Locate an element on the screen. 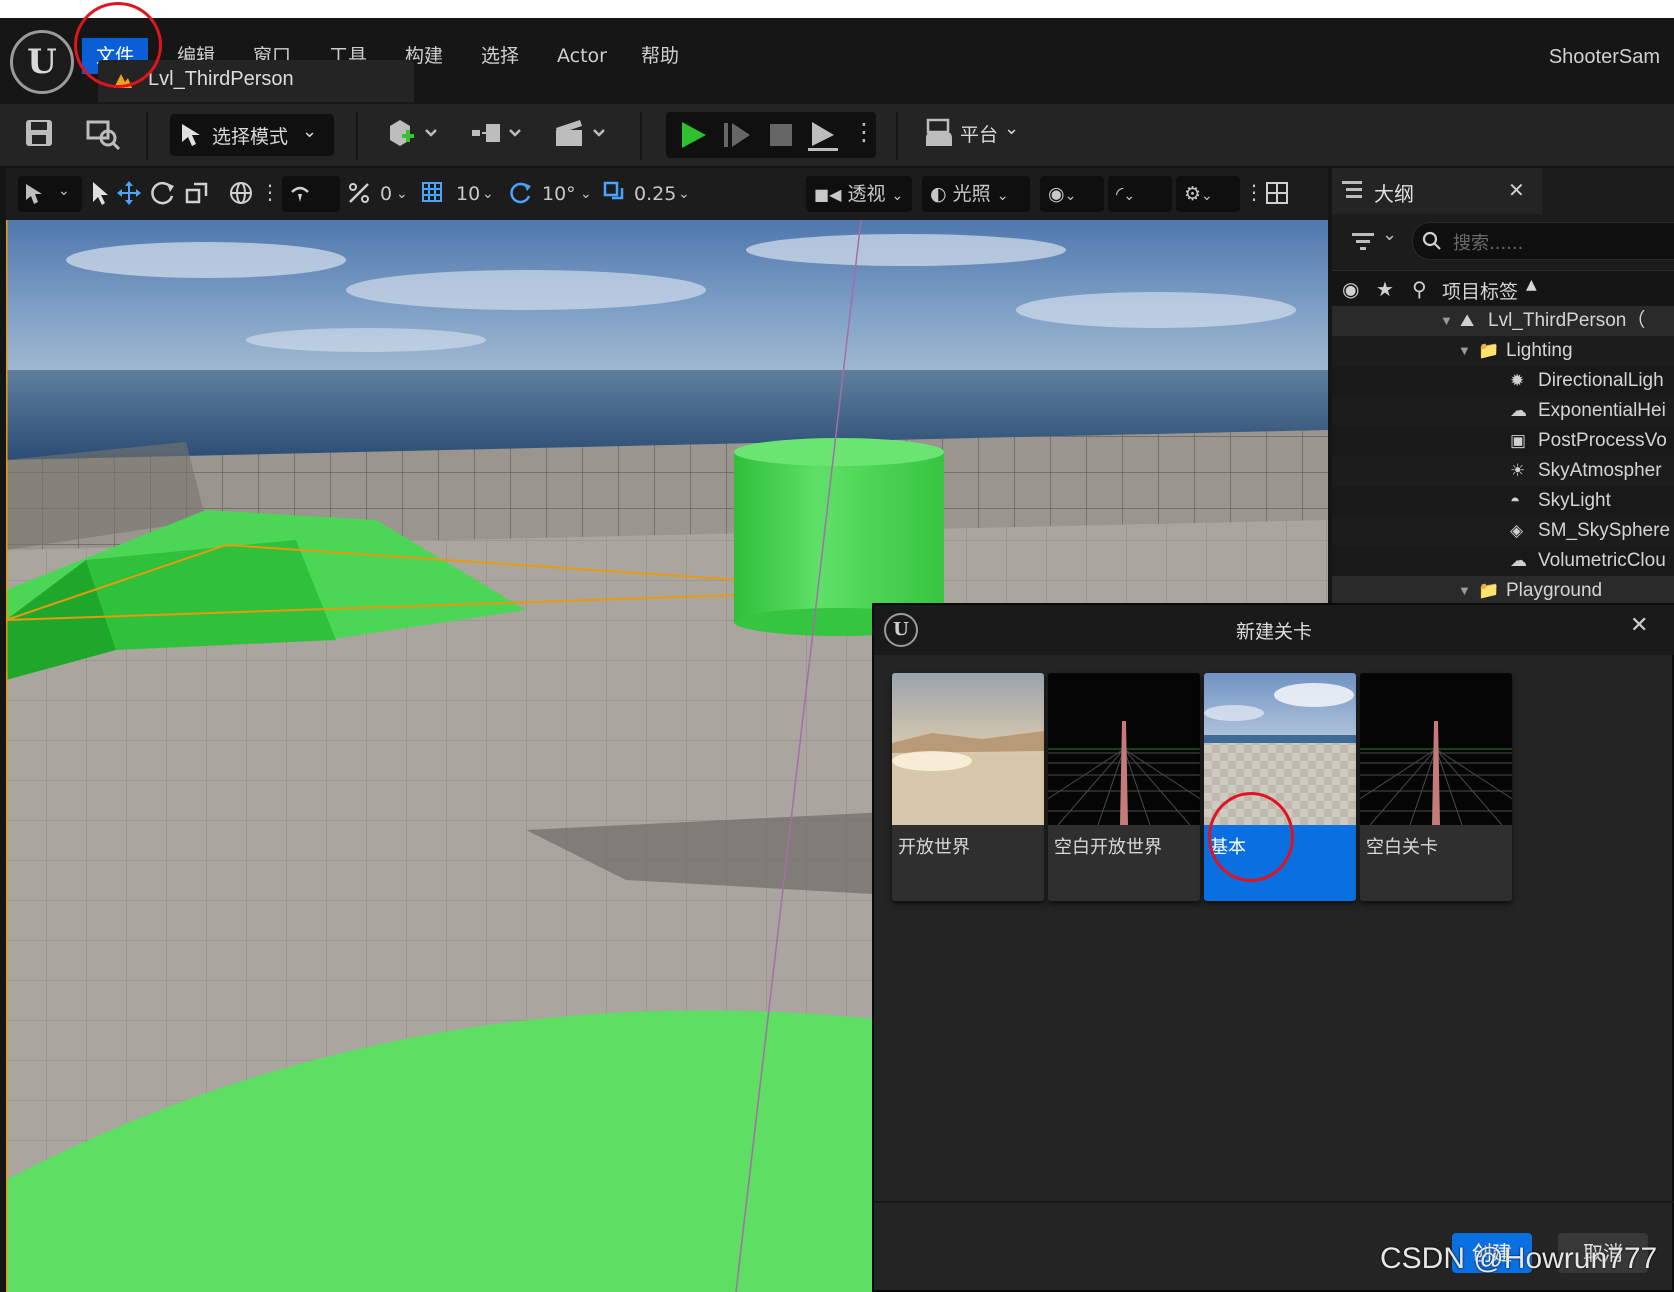 The width and height of the screenshot is (1674, 1292). outliner-row-label: Lighting is located at coordinates (1539, 350).